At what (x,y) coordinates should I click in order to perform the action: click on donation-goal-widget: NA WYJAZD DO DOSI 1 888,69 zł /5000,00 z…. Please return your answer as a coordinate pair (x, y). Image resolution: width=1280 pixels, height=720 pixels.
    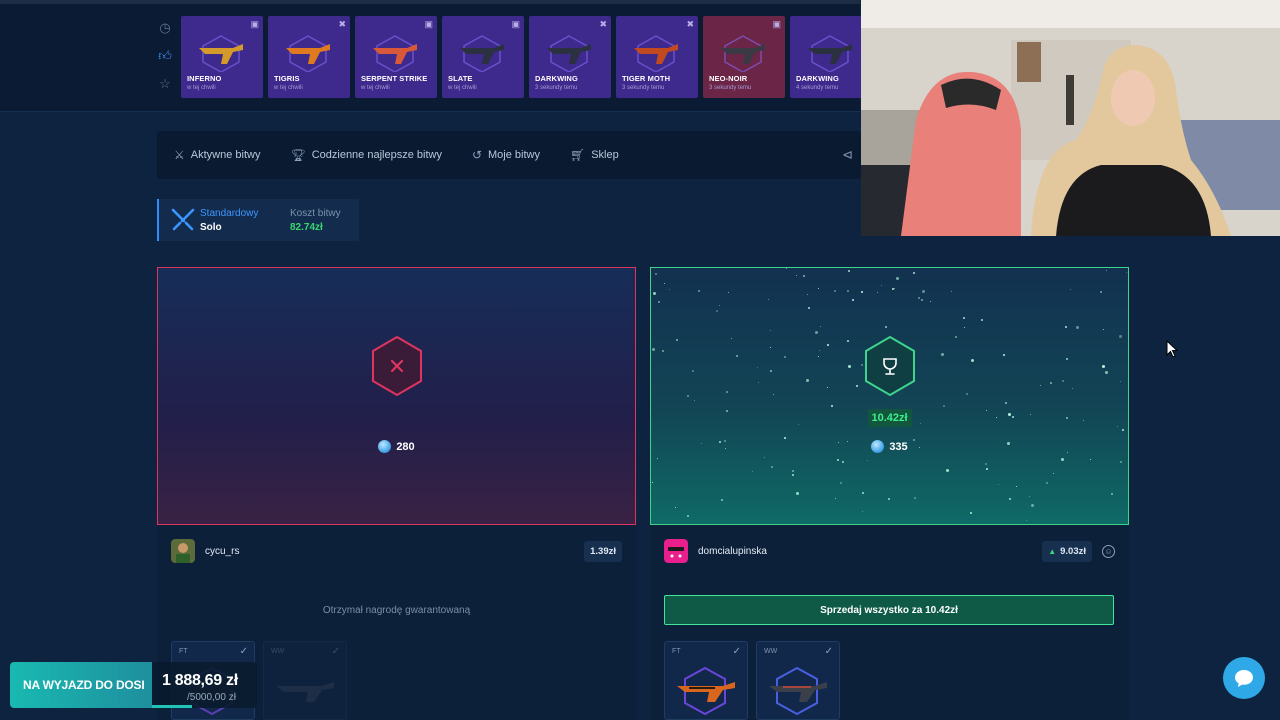
    Looking at the image, I should click on (133, 685).